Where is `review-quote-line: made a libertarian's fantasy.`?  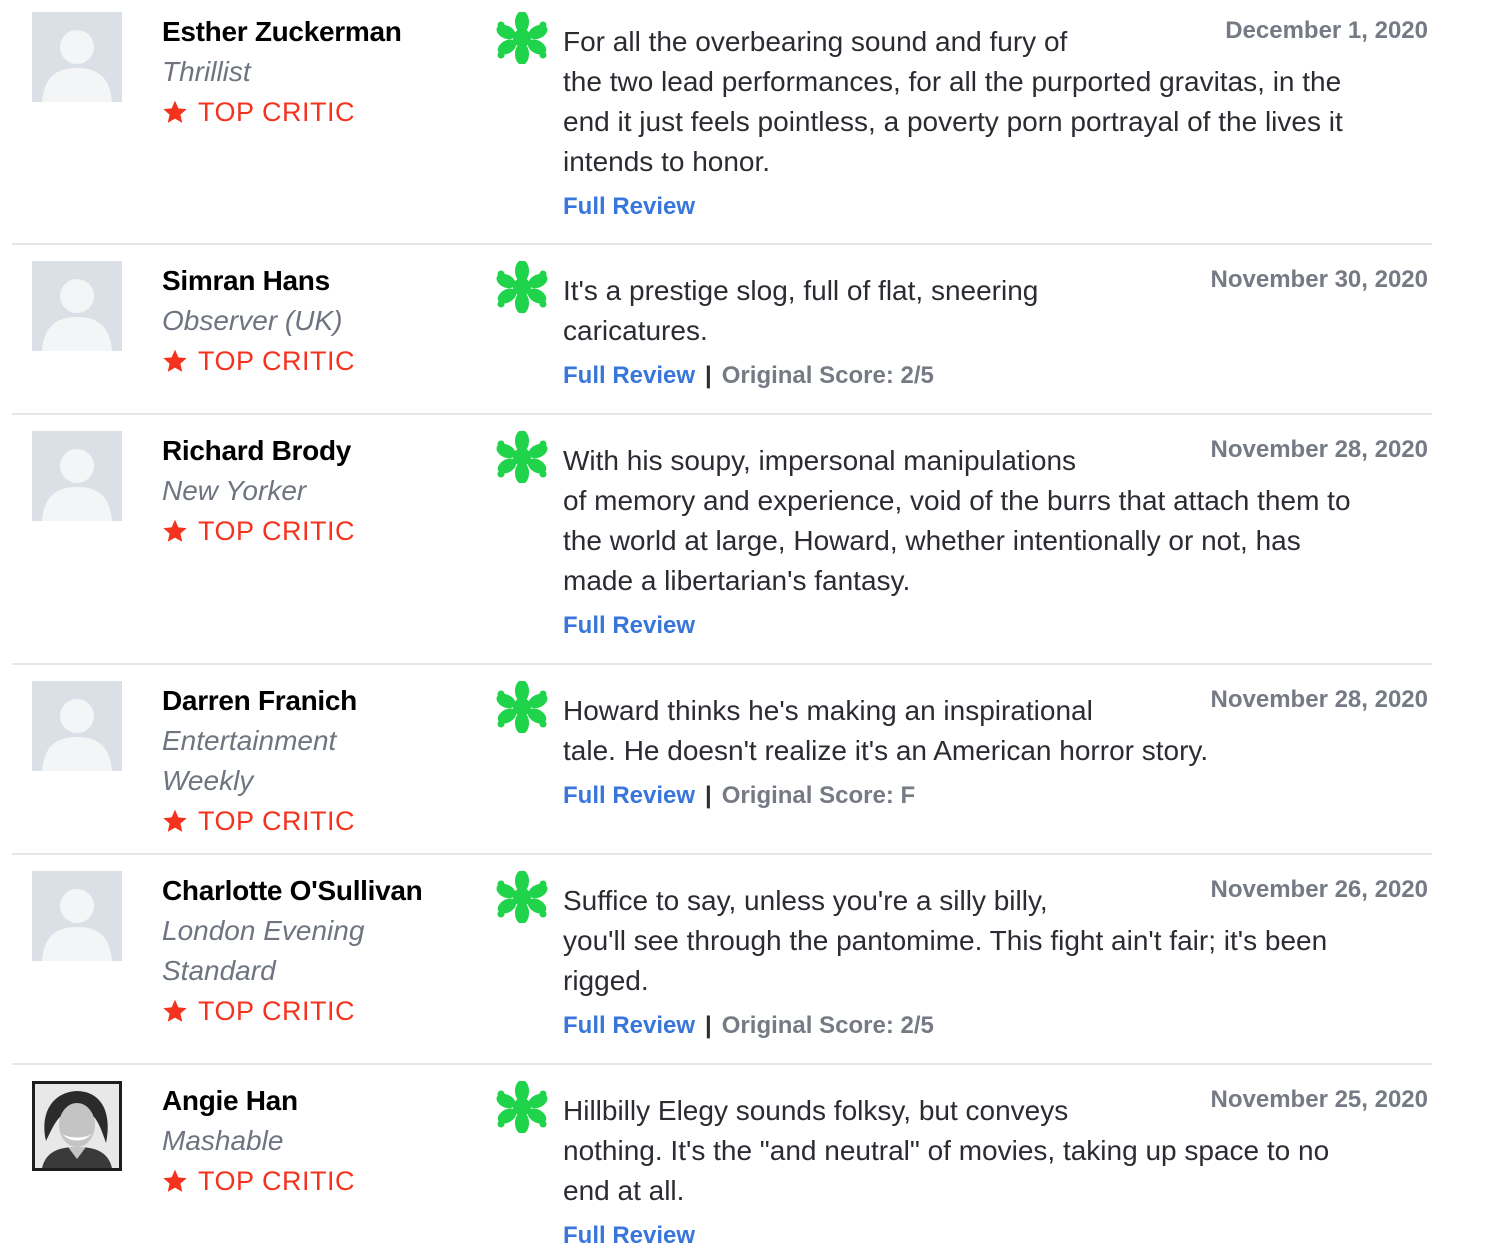 review-quote-line: made a libertarian's fantasy. is located at coordinates (737, 580).